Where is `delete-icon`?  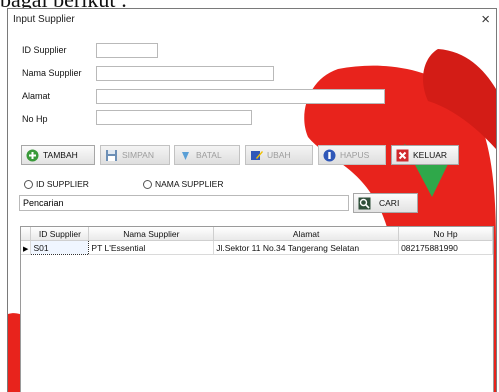 delete-icon is located at coordinates (329, 155).